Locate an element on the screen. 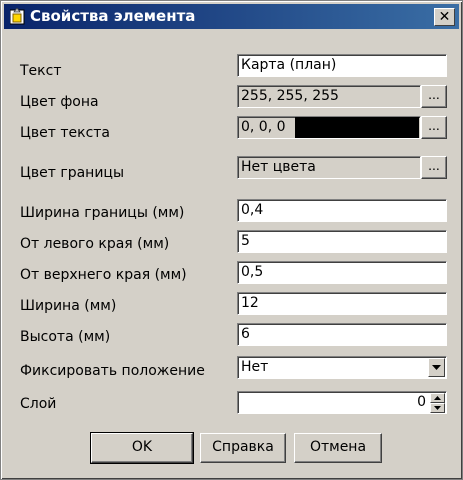 The image size is (463, 480). label-border-width: Ширина границы (мм) is located at coordinates (102, 213).